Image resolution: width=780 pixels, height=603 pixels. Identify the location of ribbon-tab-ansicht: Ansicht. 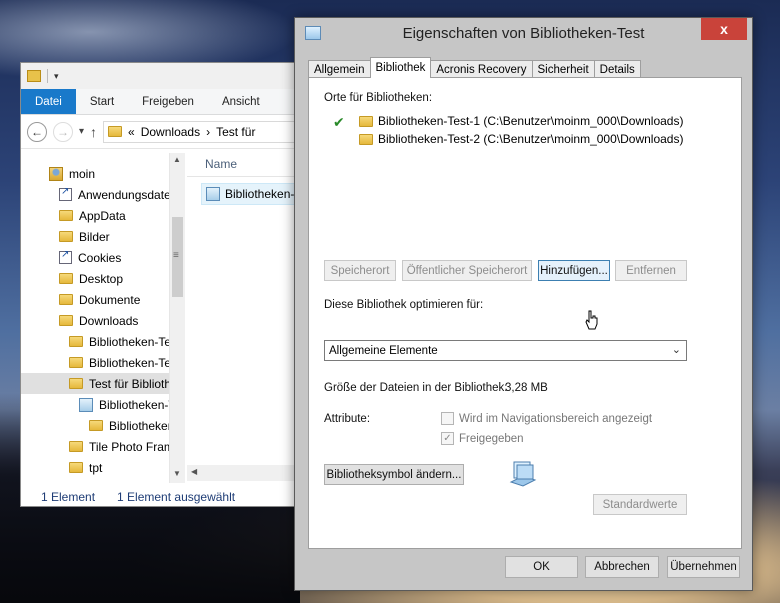
(241, 101).